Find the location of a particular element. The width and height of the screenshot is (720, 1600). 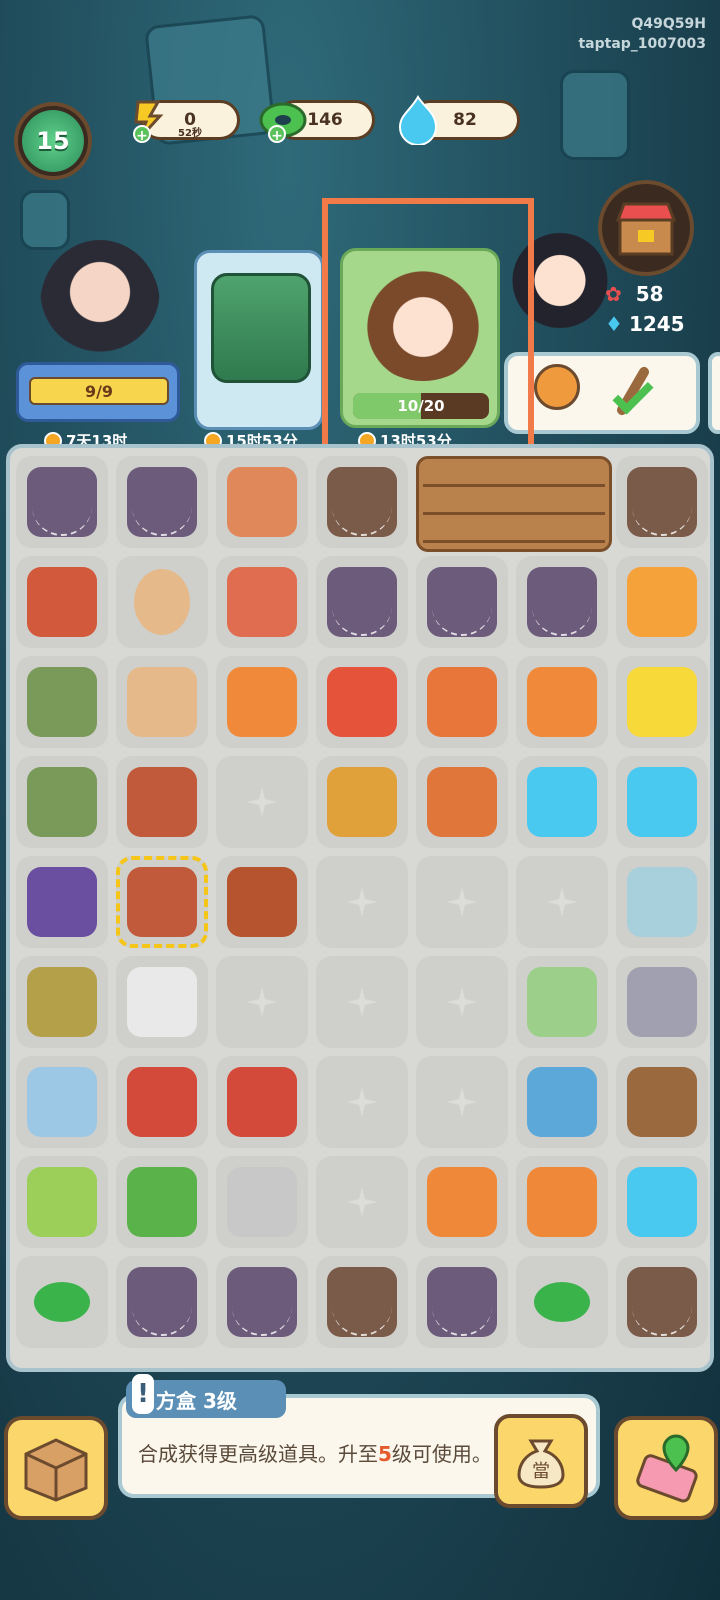

rock-decoration is located at coordinates (595, 115).